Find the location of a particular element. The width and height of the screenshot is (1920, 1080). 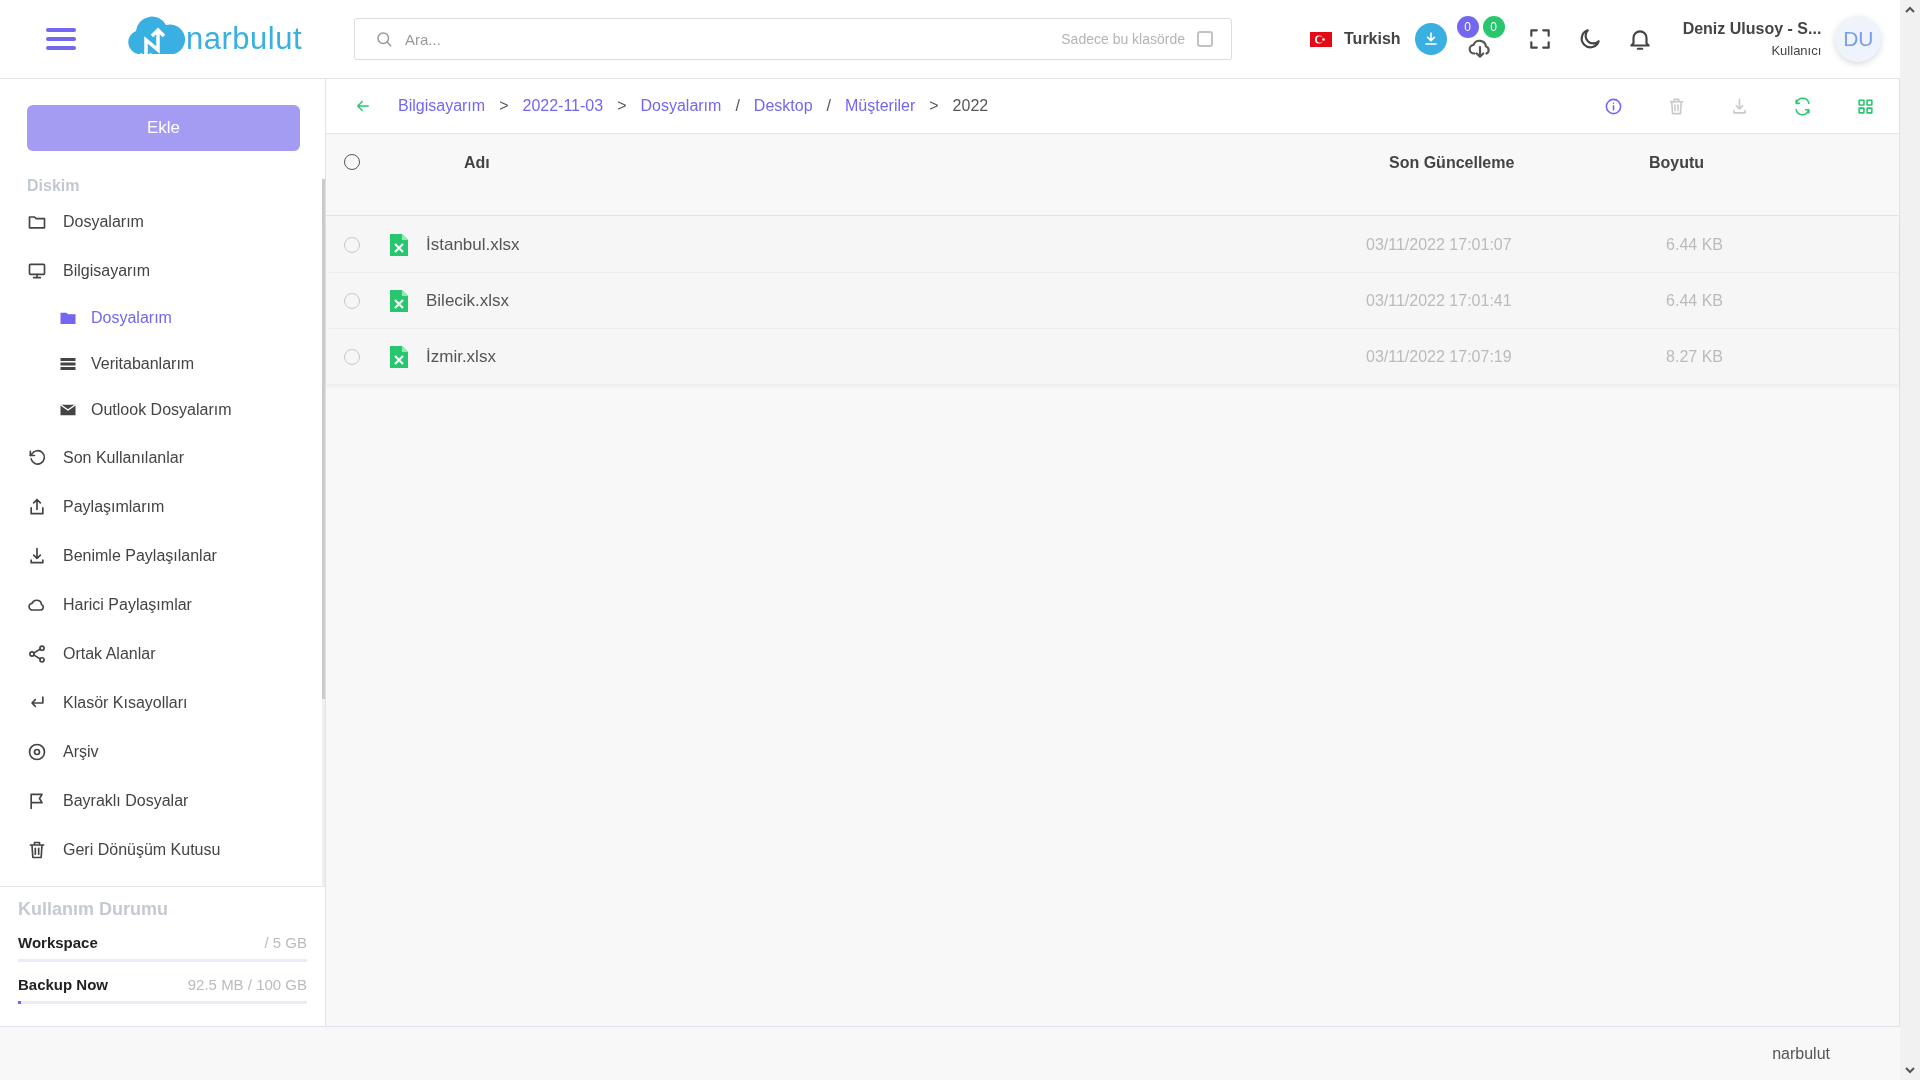

sidebar-item: Bayraklı Dosyalar is located at coordinates (163, 800).